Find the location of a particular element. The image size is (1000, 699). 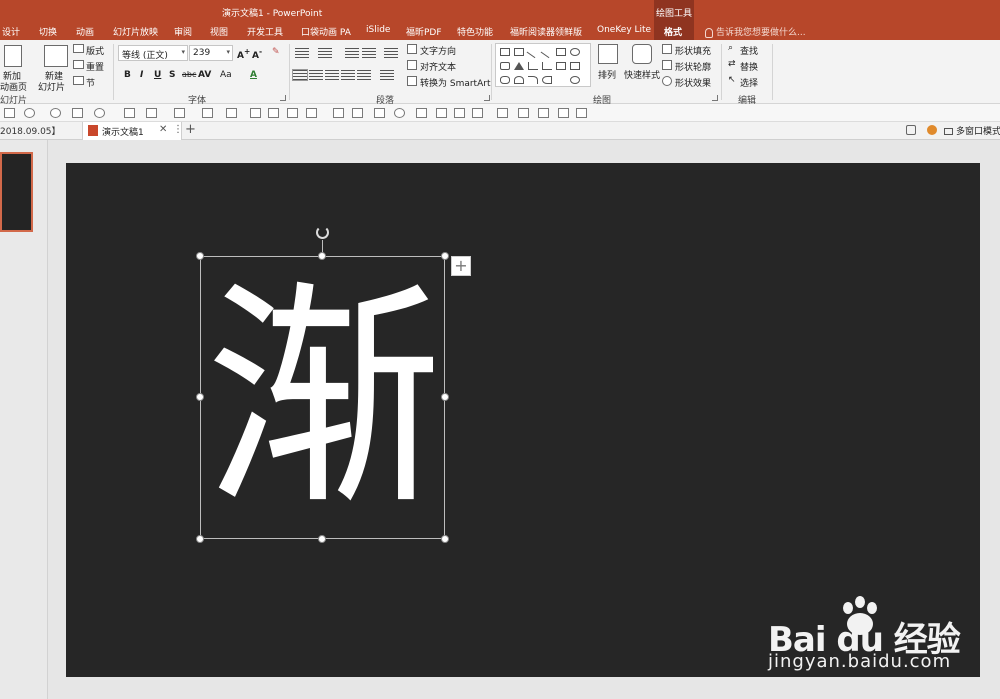

reset-icon is located at coordinates (78, 64).